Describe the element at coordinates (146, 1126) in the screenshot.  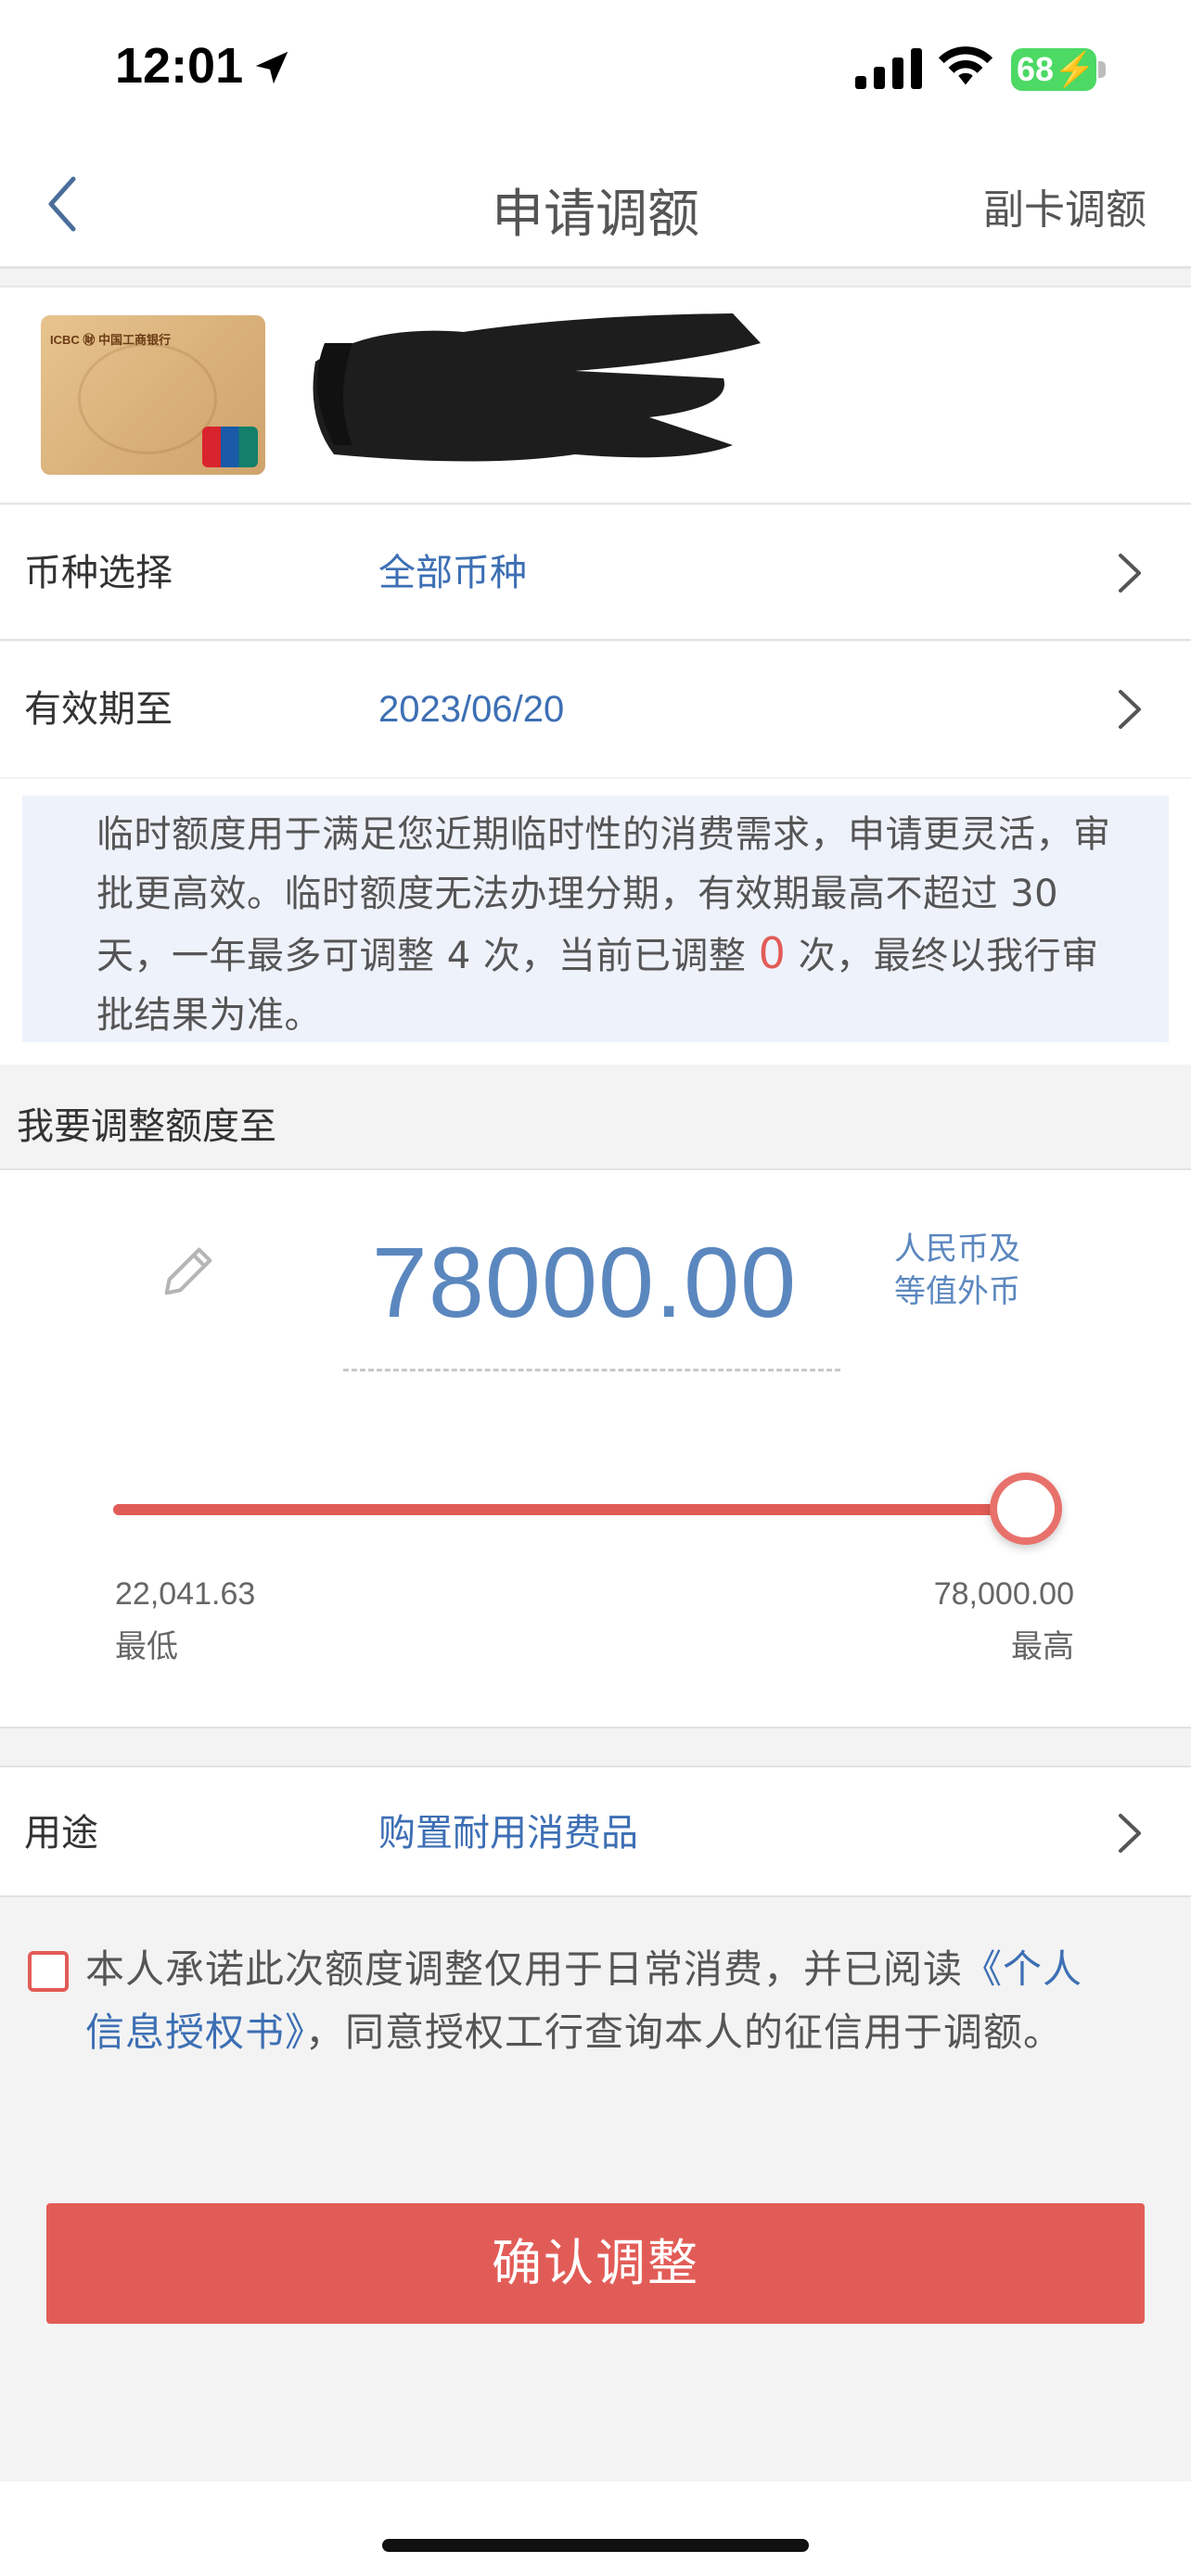
I see `adjust-section-title: 我要调整额度至` at that location.